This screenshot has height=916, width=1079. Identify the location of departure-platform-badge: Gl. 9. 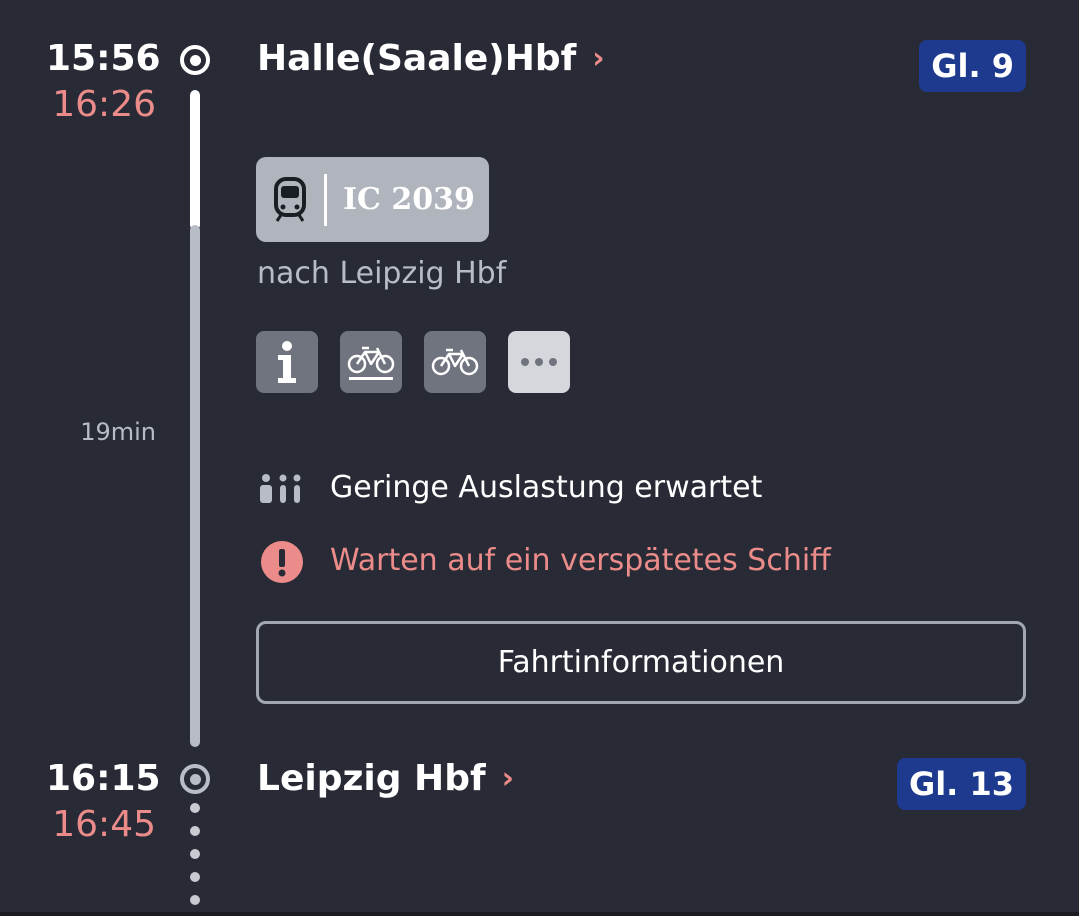
(972, 66).